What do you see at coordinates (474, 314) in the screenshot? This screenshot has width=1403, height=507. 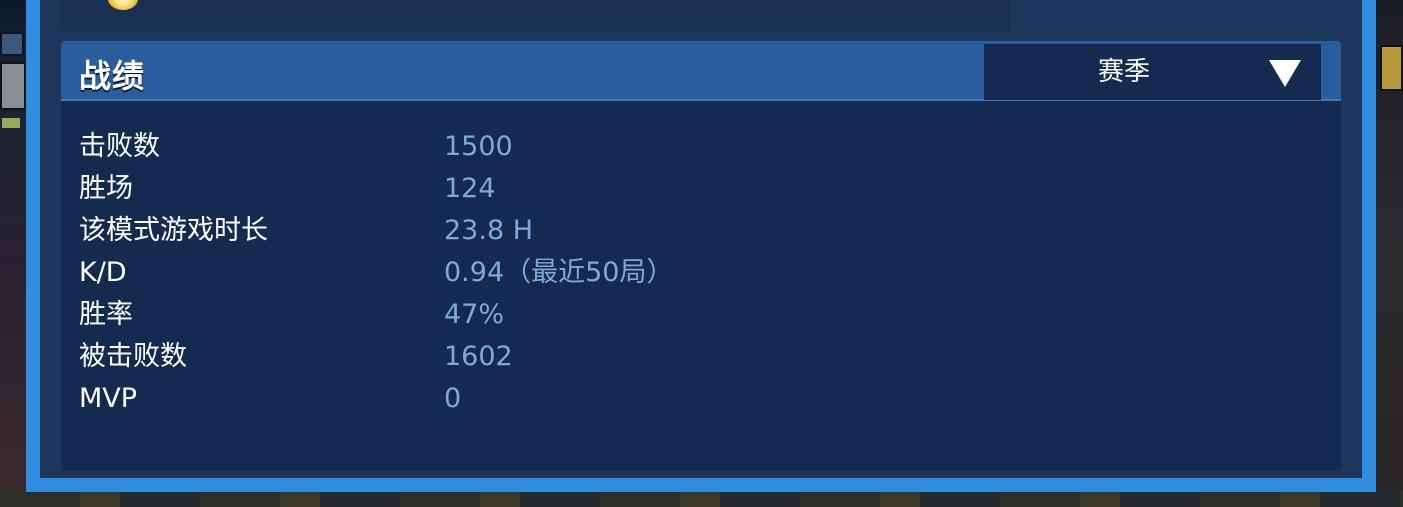 I see `stat-value: 47%` at bounding box center [474, 314].